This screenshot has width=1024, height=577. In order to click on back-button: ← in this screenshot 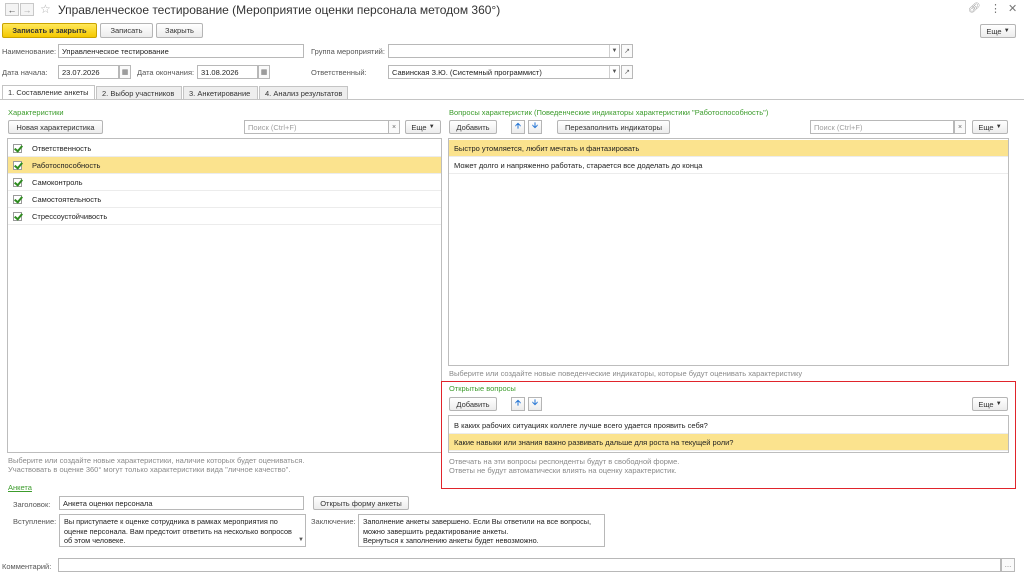, I will do `click(12, 9)`.